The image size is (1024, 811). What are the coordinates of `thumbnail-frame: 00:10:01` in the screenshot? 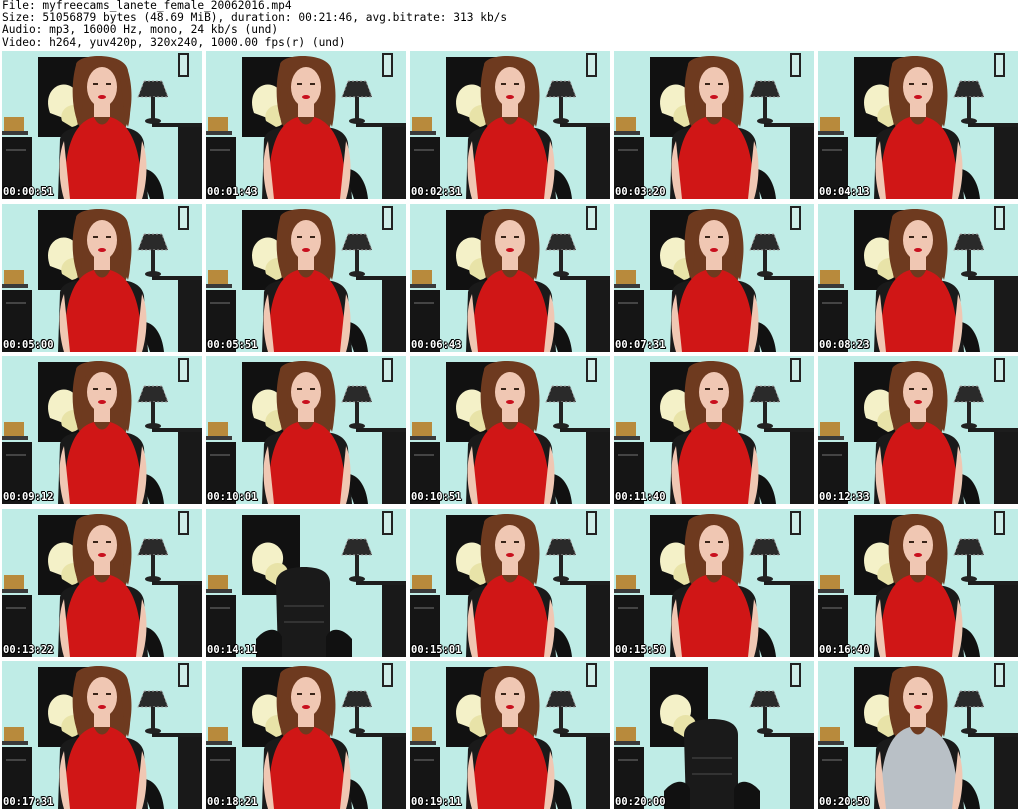 It's located at (306, 430).